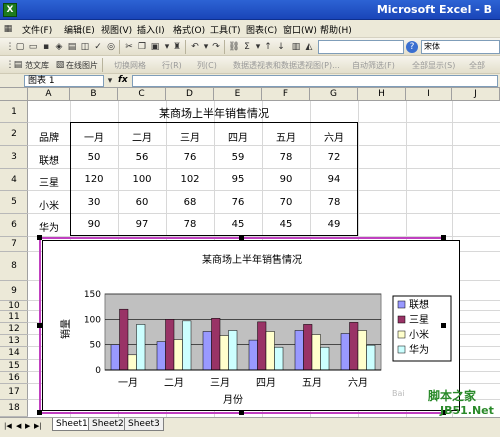 This screenshot has width=500, height=437. What do you see at coordinates (72, 424) in the screenshot?
I see `sheet-tab: Sheet1` at bounding box center [72, 424].